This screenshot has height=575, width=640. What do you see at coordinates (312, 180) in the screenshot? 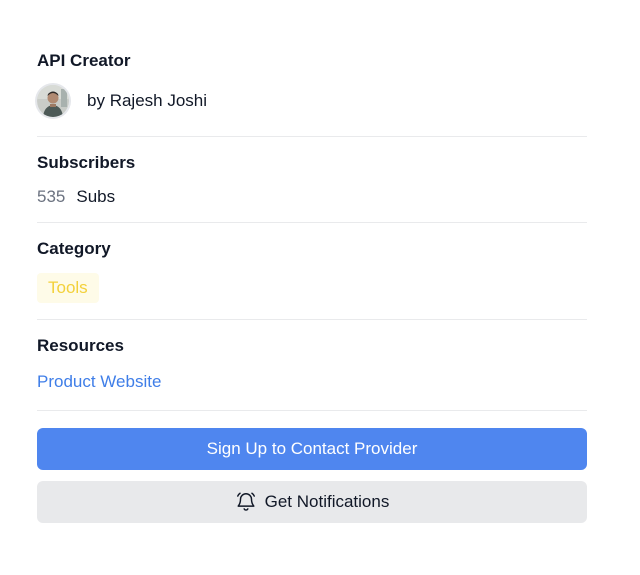
I see `subscribers-section: Subscribers 535 Subs` at bounding box center [312, 180].